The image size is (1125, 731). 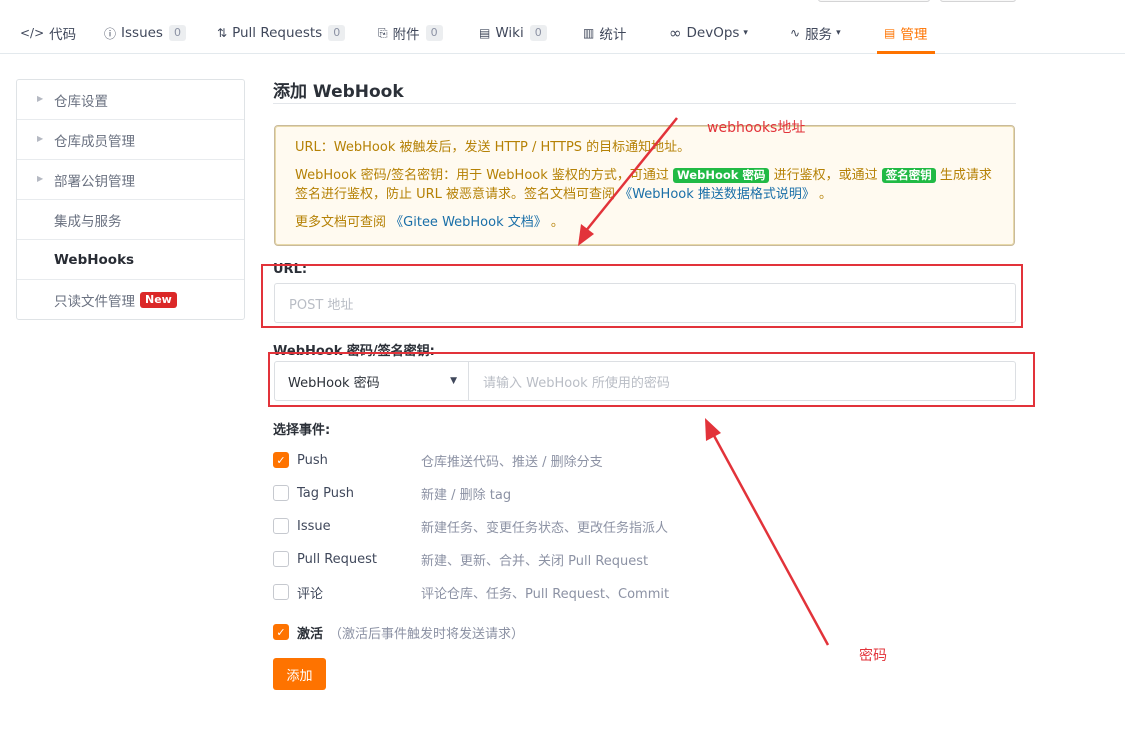 What do you see at coordinates (613, 35) in the screenshot?
I see `tab-label: 统计` at bounding box center [613, 35].